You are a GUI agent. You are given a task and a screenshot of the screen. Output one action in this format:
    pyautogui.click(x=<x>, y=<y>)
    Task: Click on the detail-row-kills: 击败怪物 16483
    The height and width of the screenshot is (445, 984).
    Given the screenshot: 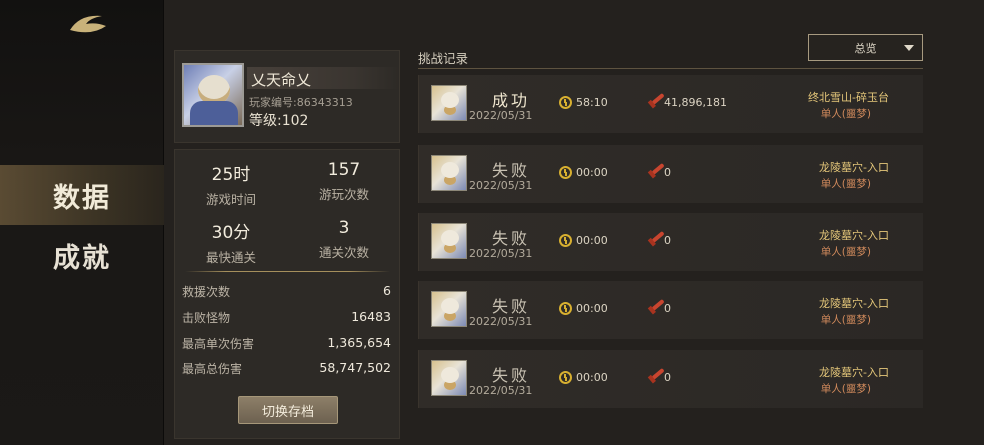 What is the action you would take?
    pyautogui.click(x=286, y=317)
    